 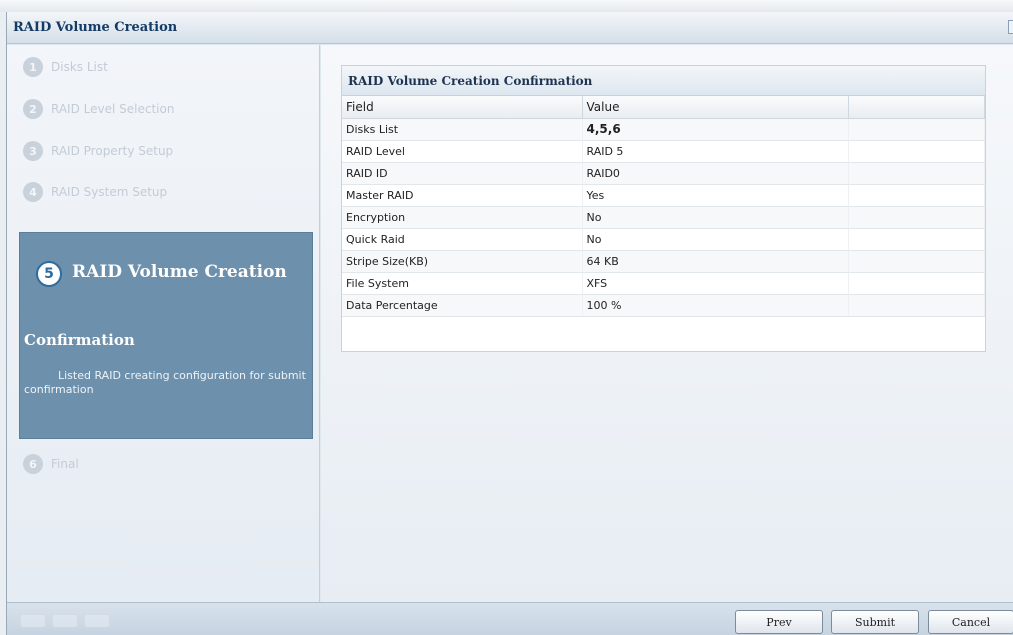 I want to click on active-step-title: RAID Volume Creation, so click(x=179, y=272).